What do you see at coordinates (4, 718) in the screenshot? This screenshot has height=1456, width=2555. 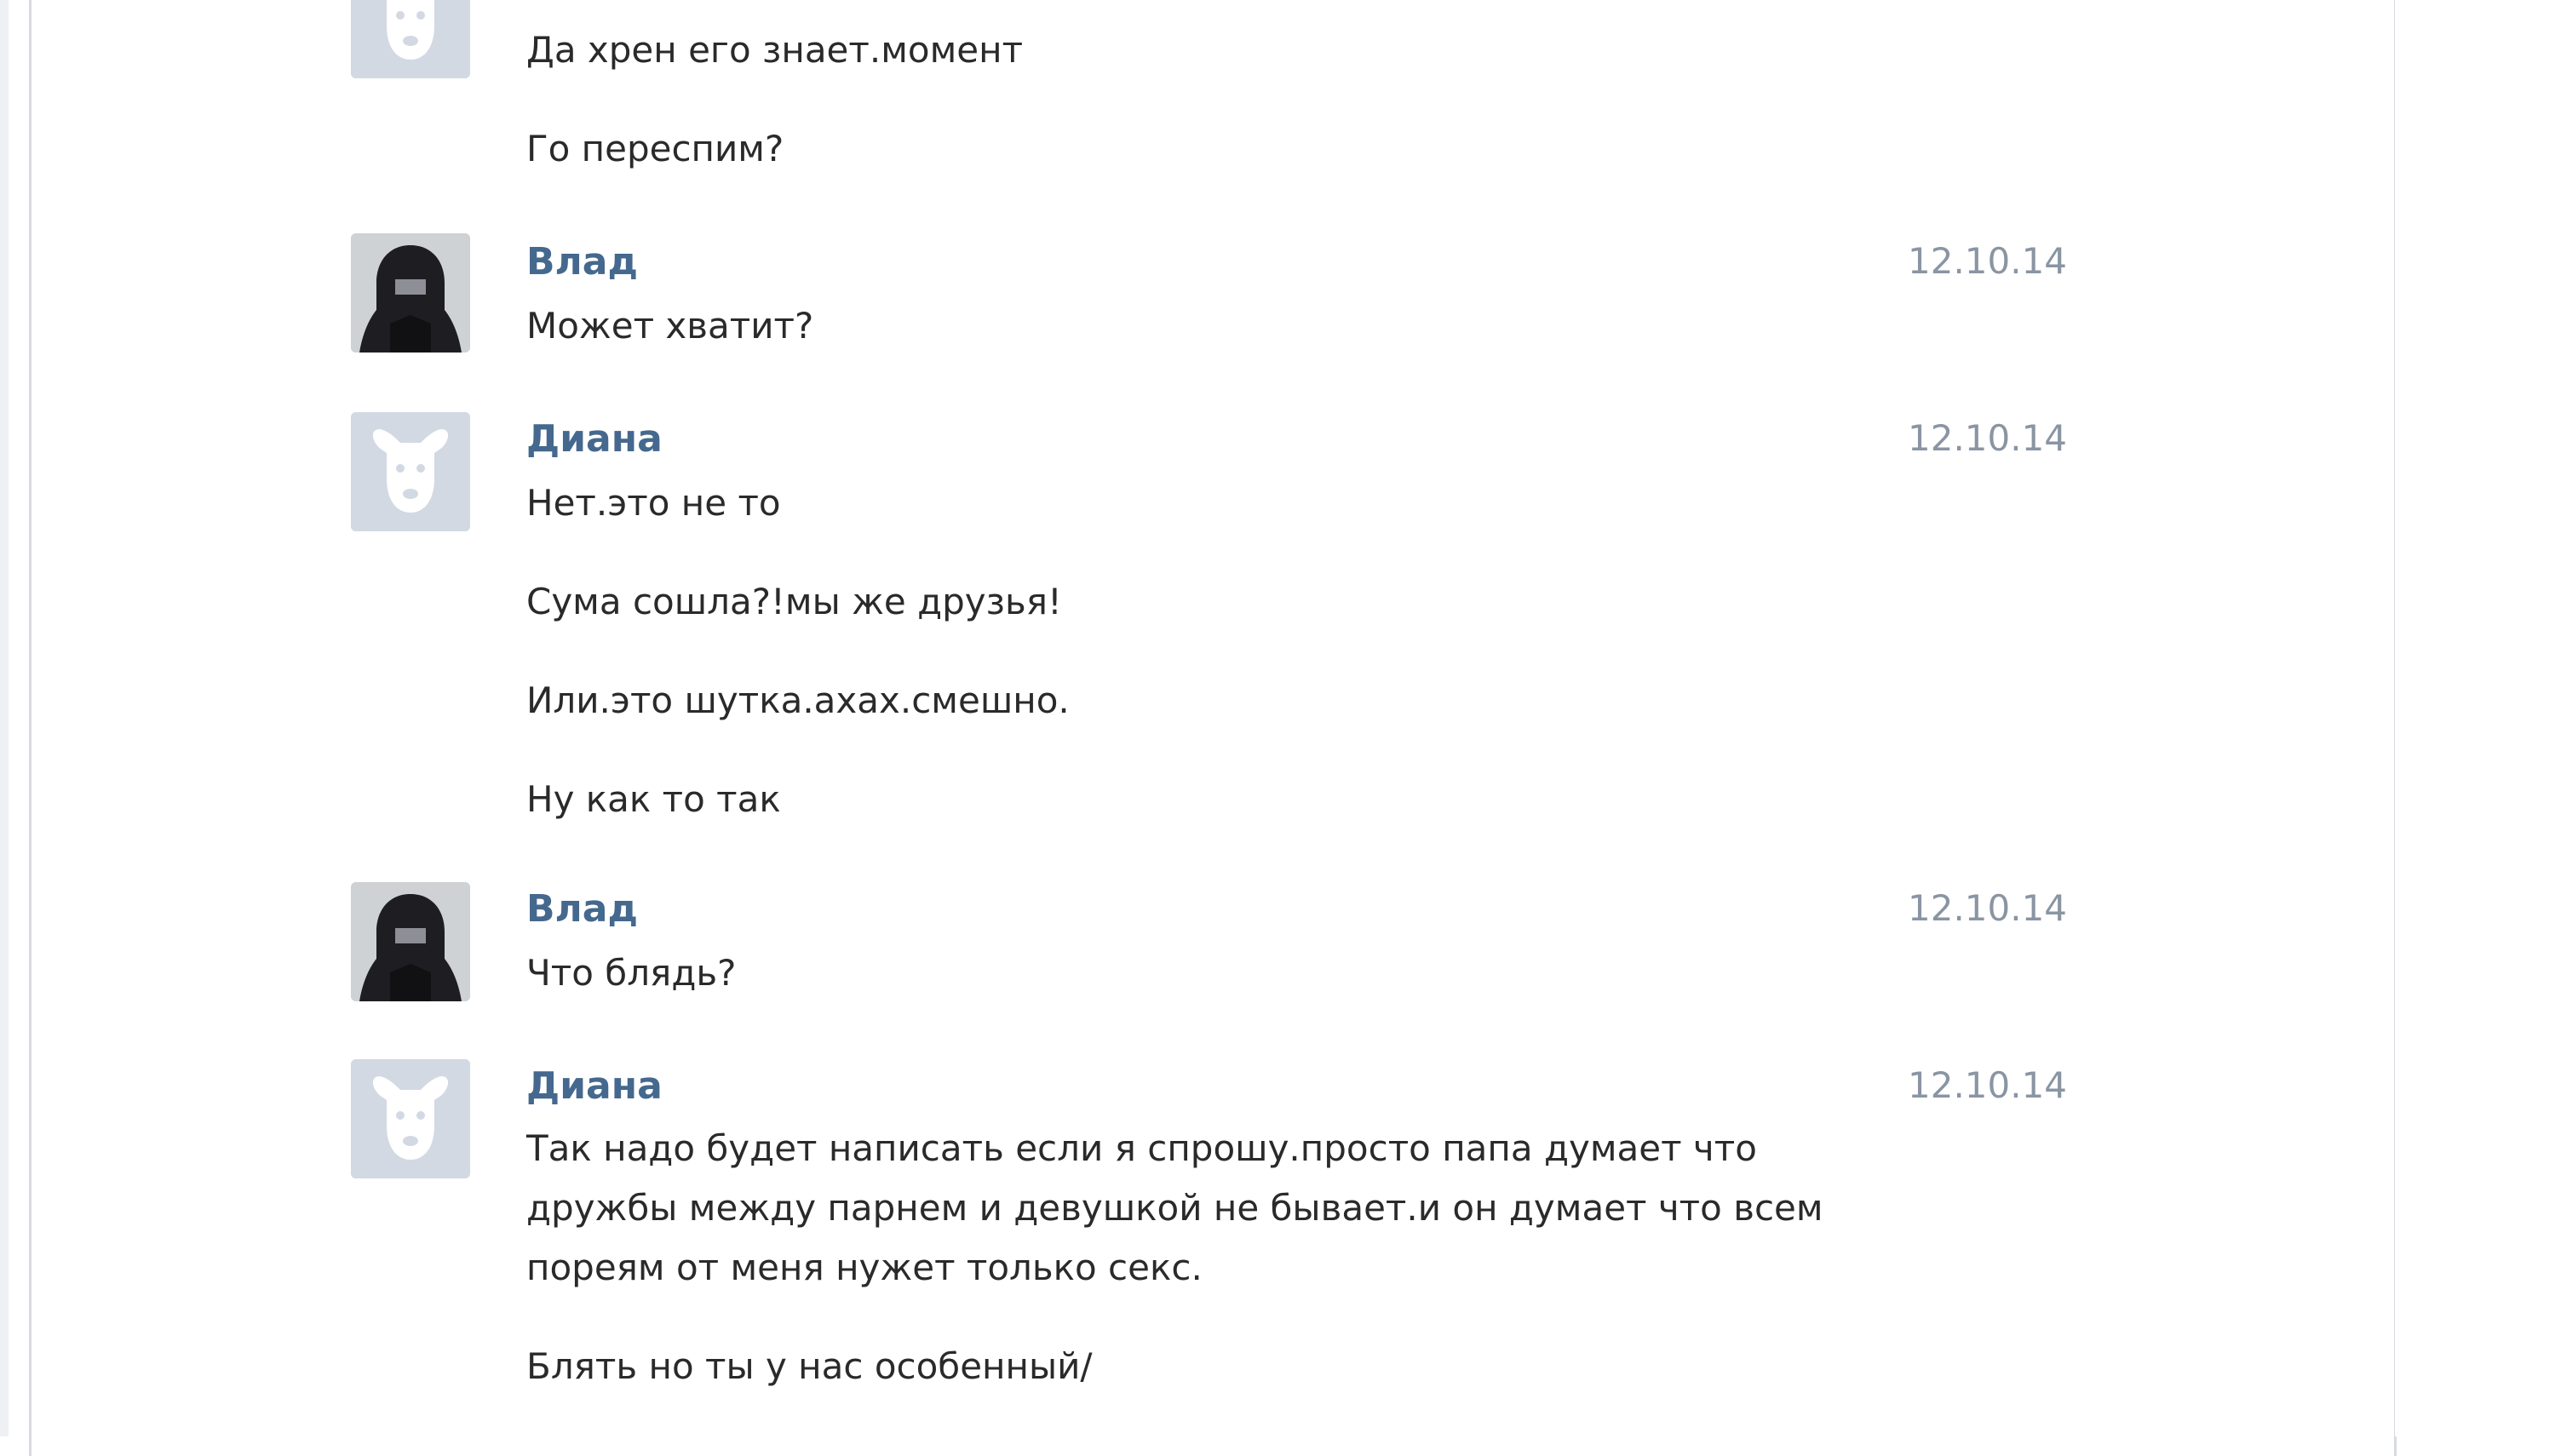 I see `left-edge` at bounding box center [4, 718].